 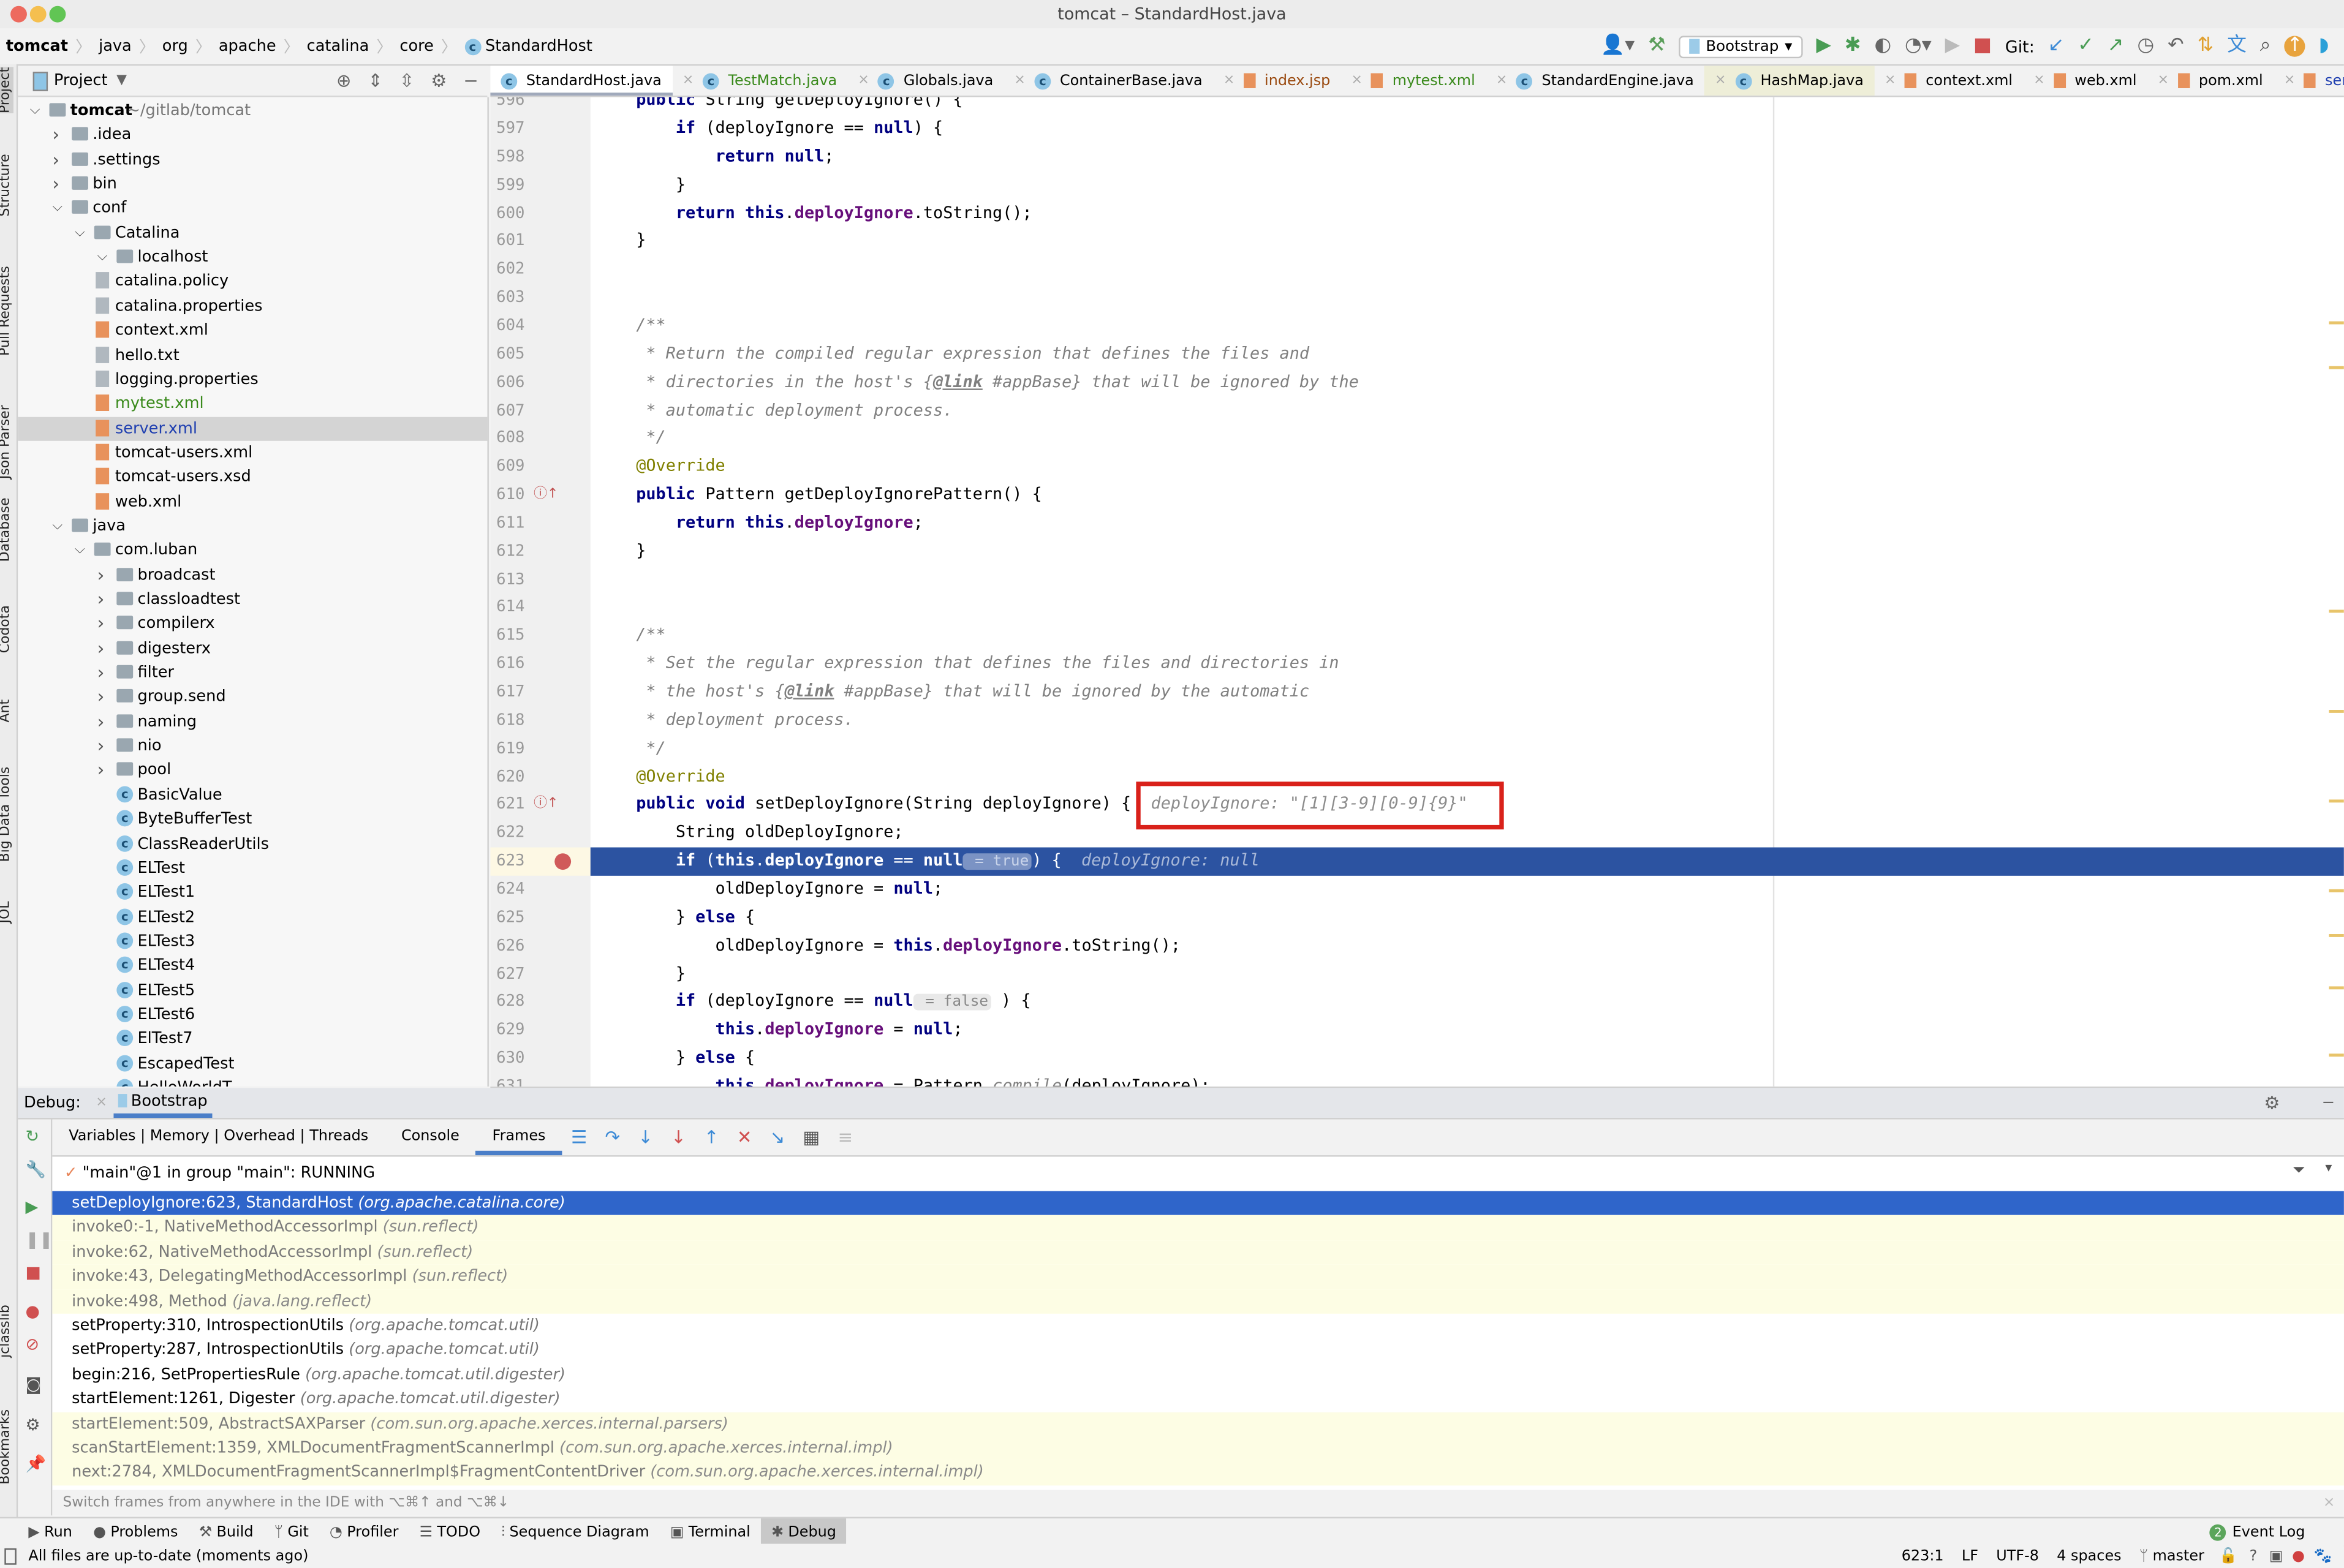 I want to click on tree-item: c ELTest2, so click(x=252, y=918).